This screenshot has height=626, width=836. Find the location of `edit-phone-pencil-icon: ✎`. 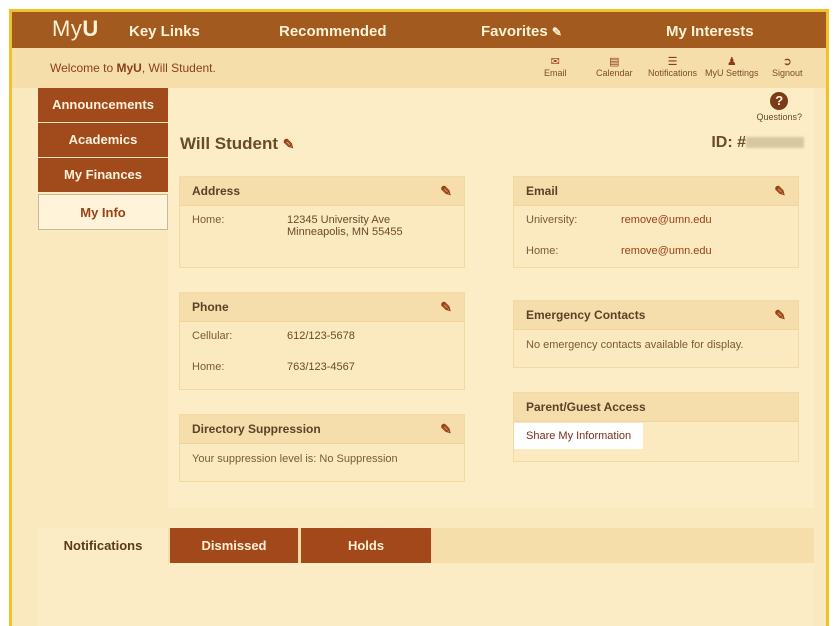

edit-phone-pencil-icon: ✎ is located at coordinates (446, 307).